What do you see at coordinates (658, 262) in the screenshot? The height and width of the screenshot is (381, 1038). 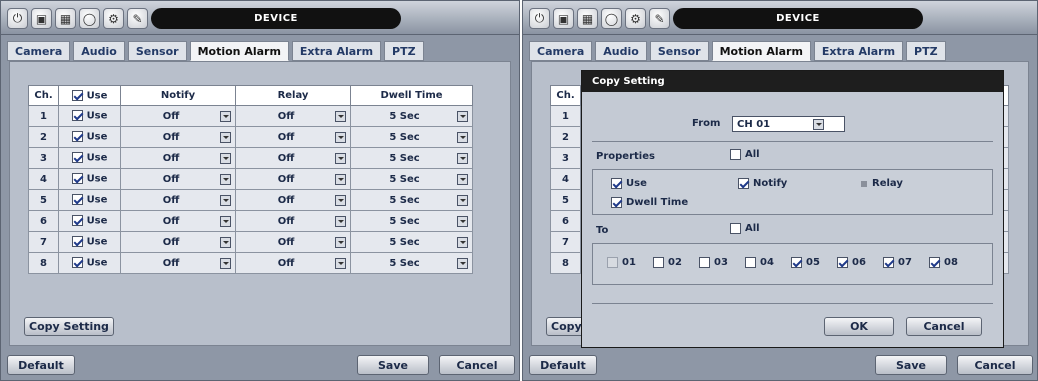 I see `channel-02-checkbox` at bounding box center [658, 262].